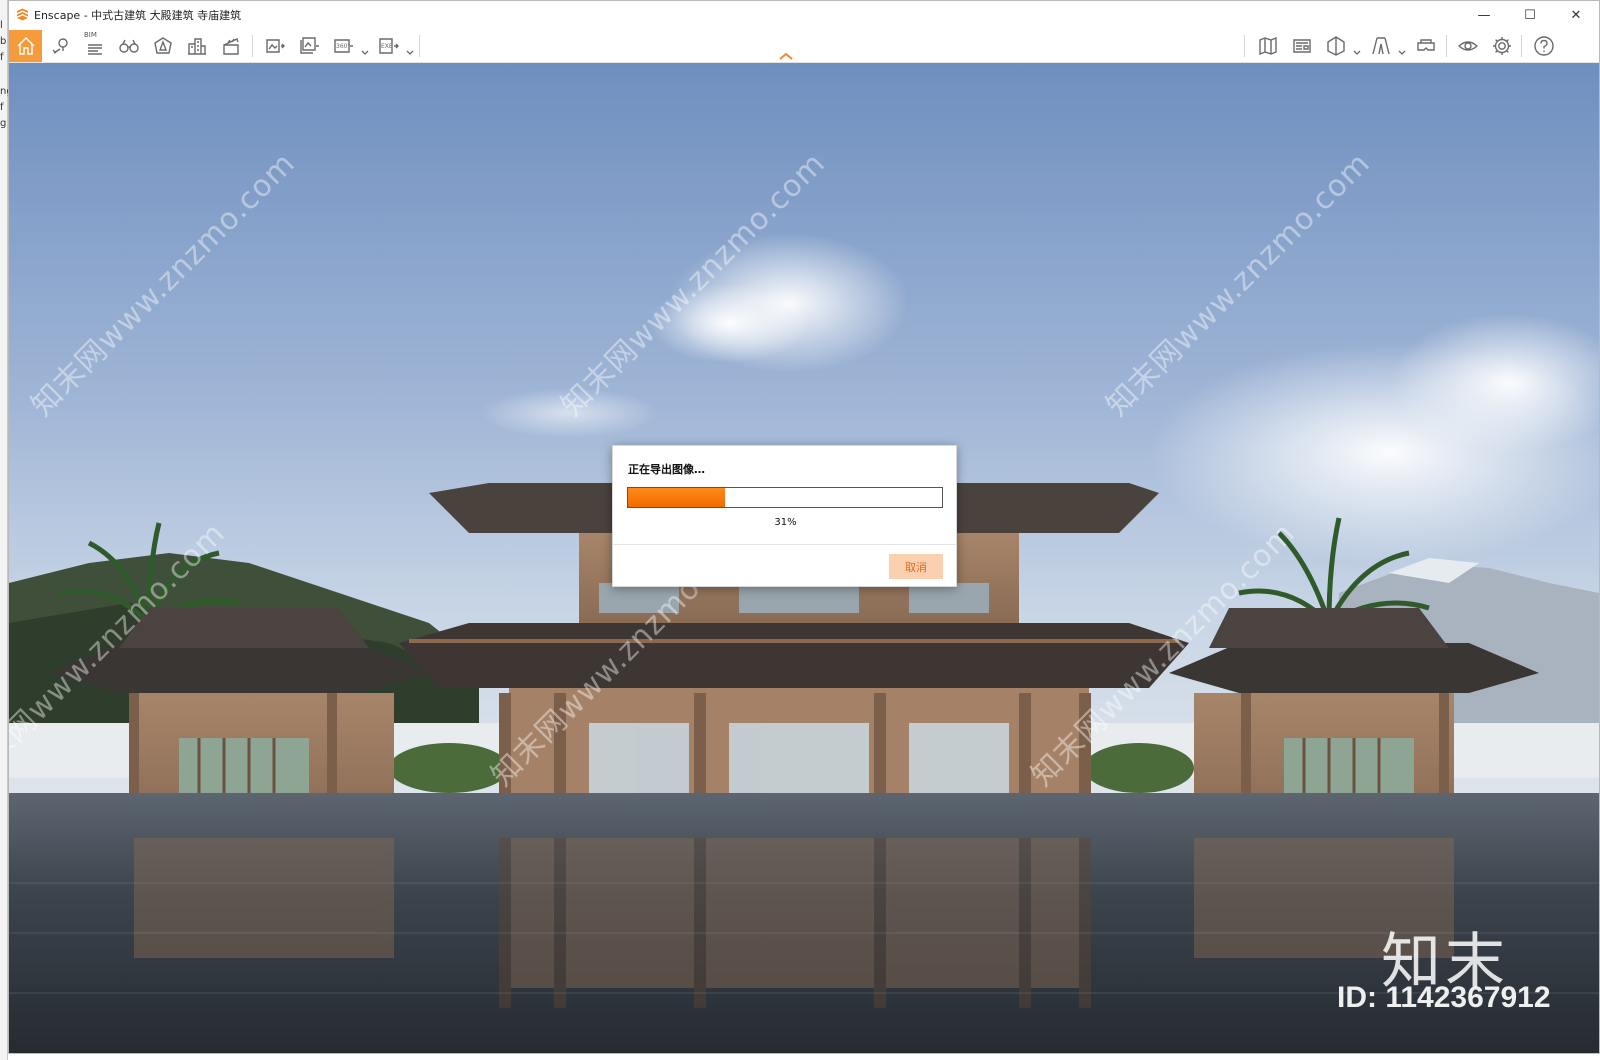 This screenshot has width=1600, height=1060. I want to click on binoculars-icon, so click(128, 46).